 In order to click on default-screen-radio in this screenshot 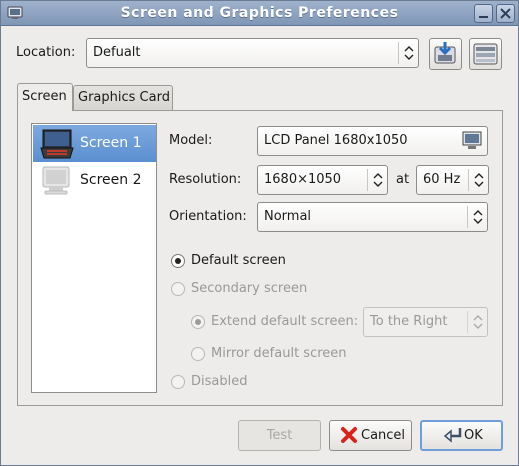, I will do `click(178, 261)`.